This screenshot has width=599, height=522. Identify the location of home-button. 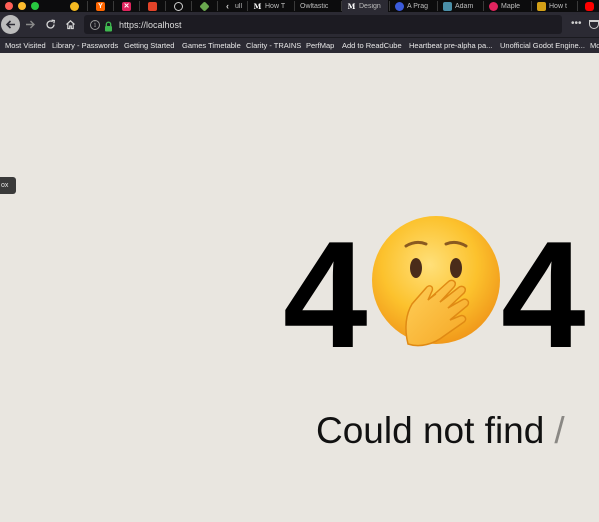
(70, 24).